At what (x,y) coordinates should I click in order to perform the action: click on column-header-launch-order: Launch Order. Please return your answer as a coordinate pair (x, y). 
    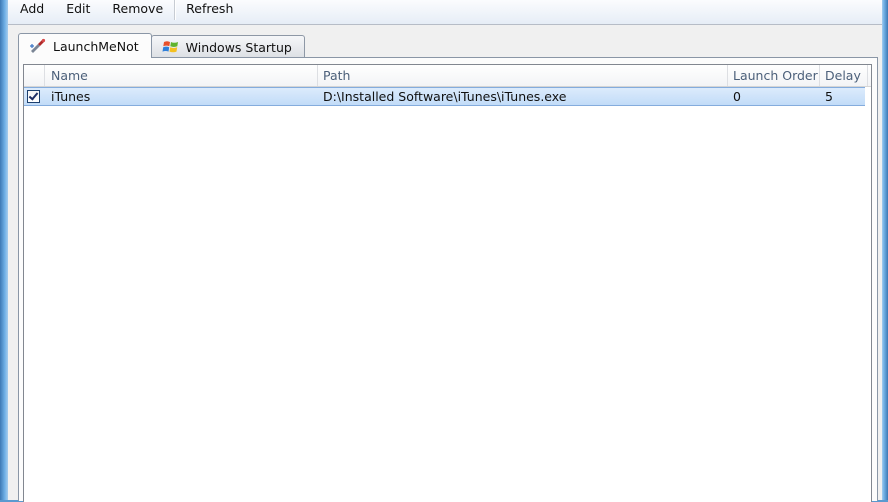
    Looking at the image, I should click on (774, 75).